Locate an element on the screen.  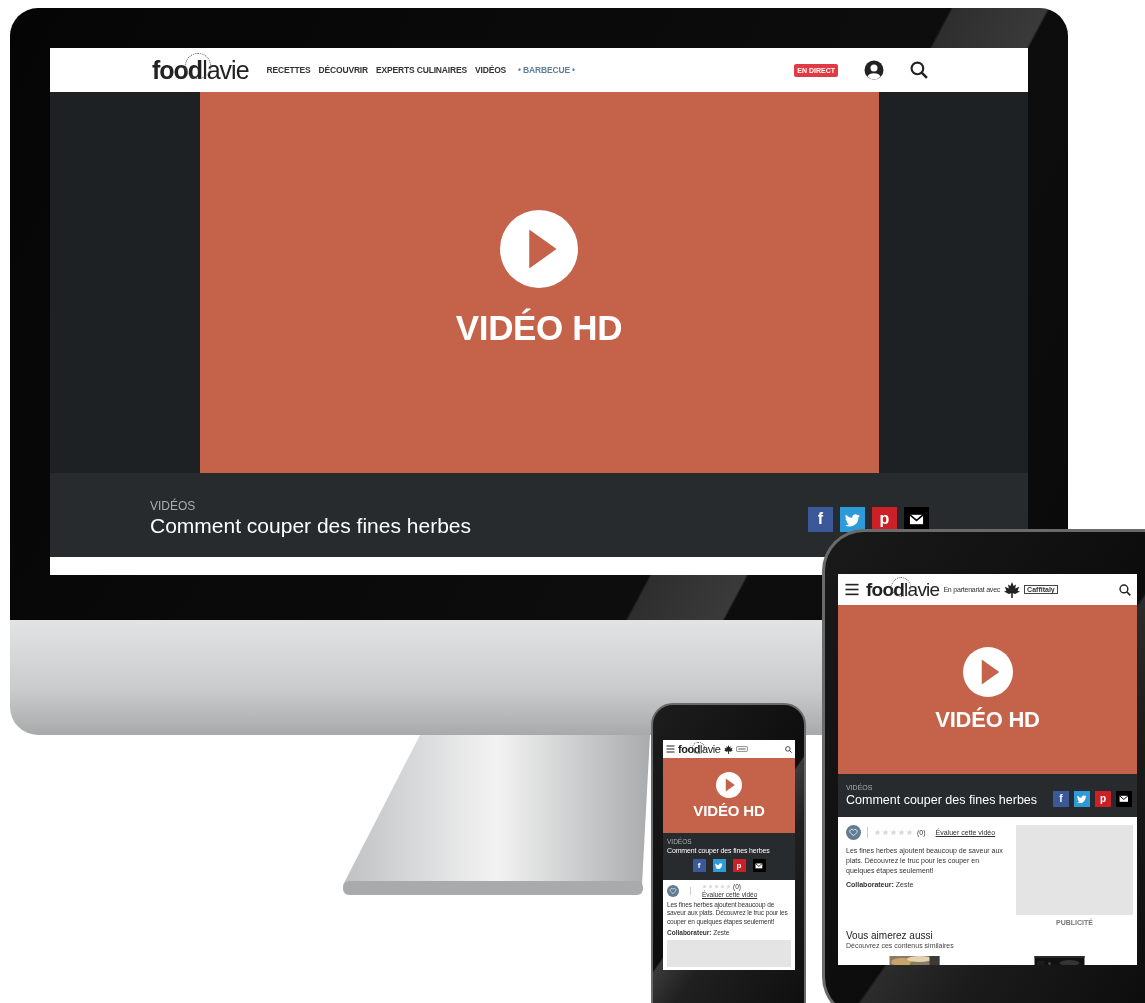
nav-link: • BARBECUE • is located at coordinates (546, 70).